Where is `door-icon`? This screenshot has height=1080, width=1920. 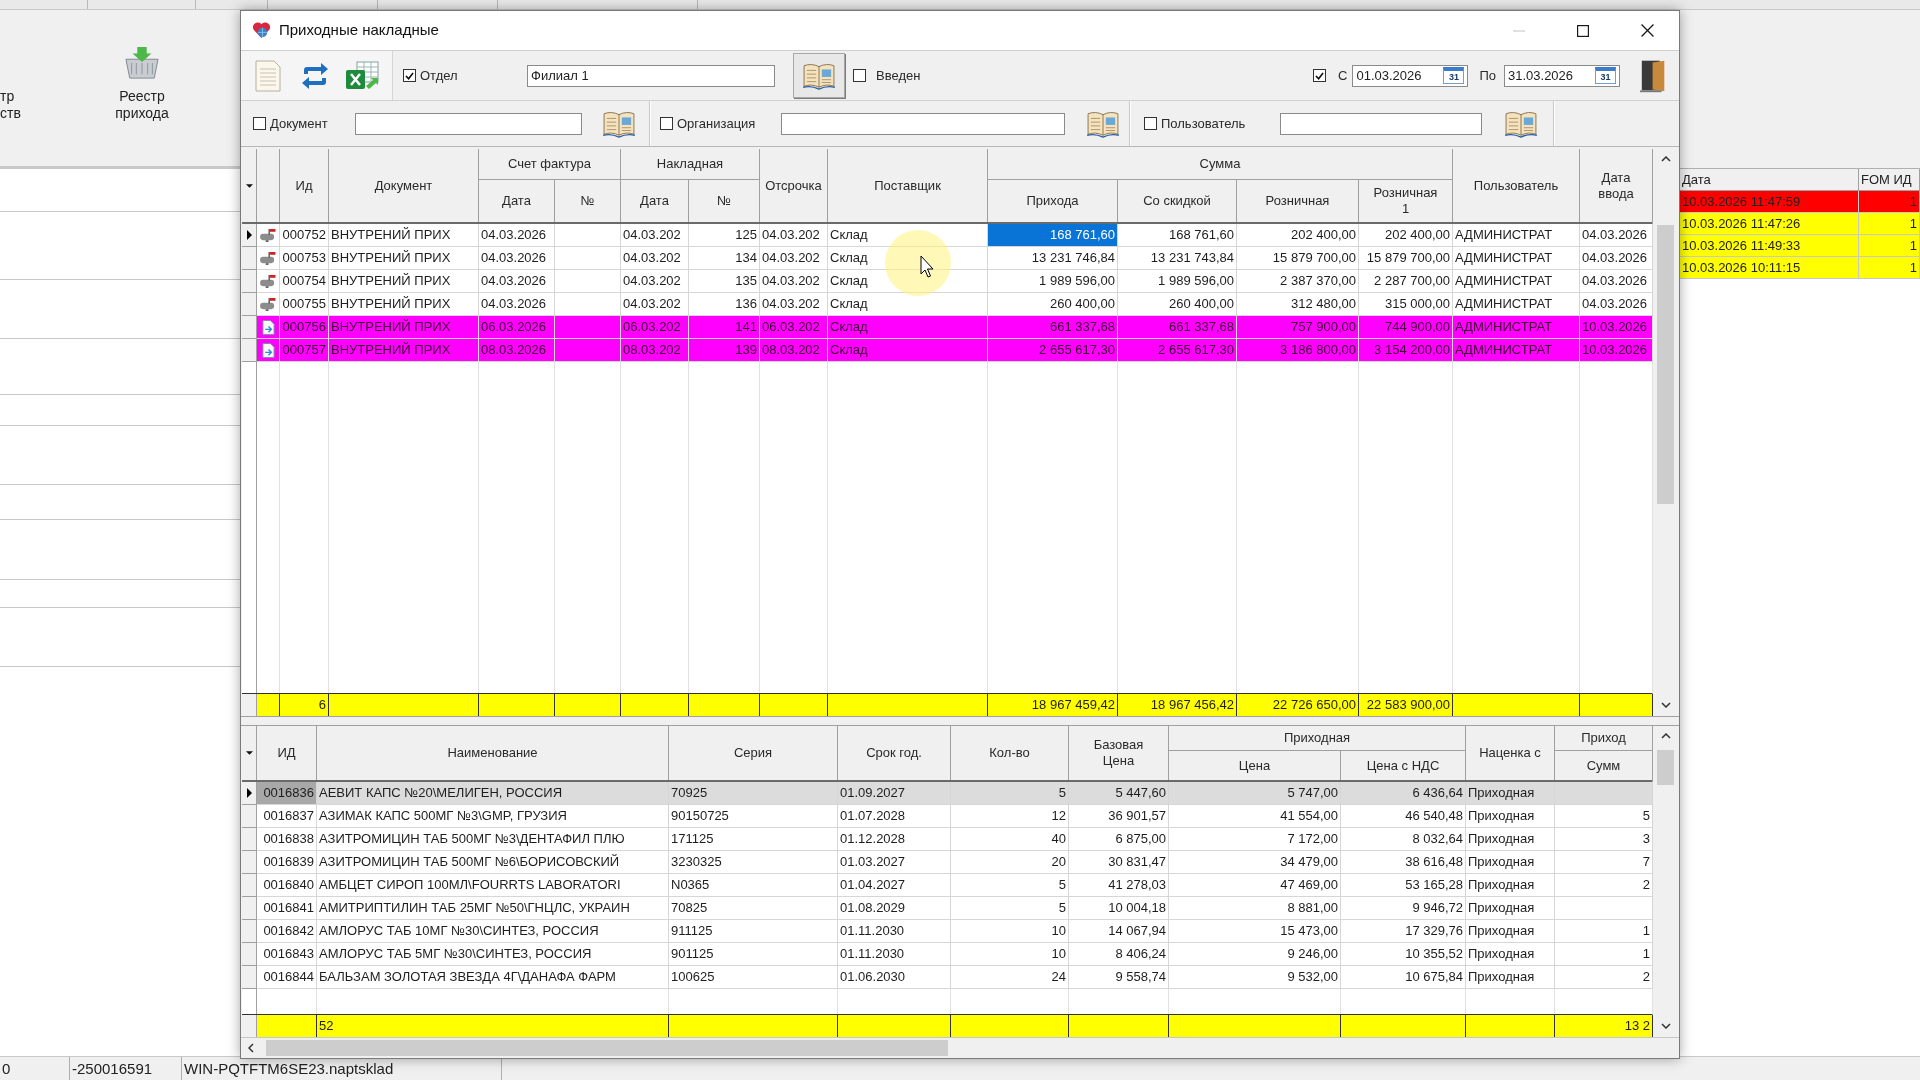
door-icon is located at coordinates (1653, 75).